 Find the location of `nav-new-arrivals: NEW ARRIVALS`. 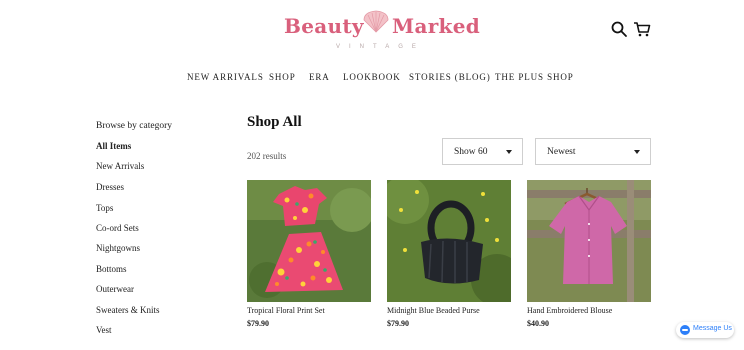

nav-new-arrivals: NEW ARRIVALS is located at coordinates (225, 77).